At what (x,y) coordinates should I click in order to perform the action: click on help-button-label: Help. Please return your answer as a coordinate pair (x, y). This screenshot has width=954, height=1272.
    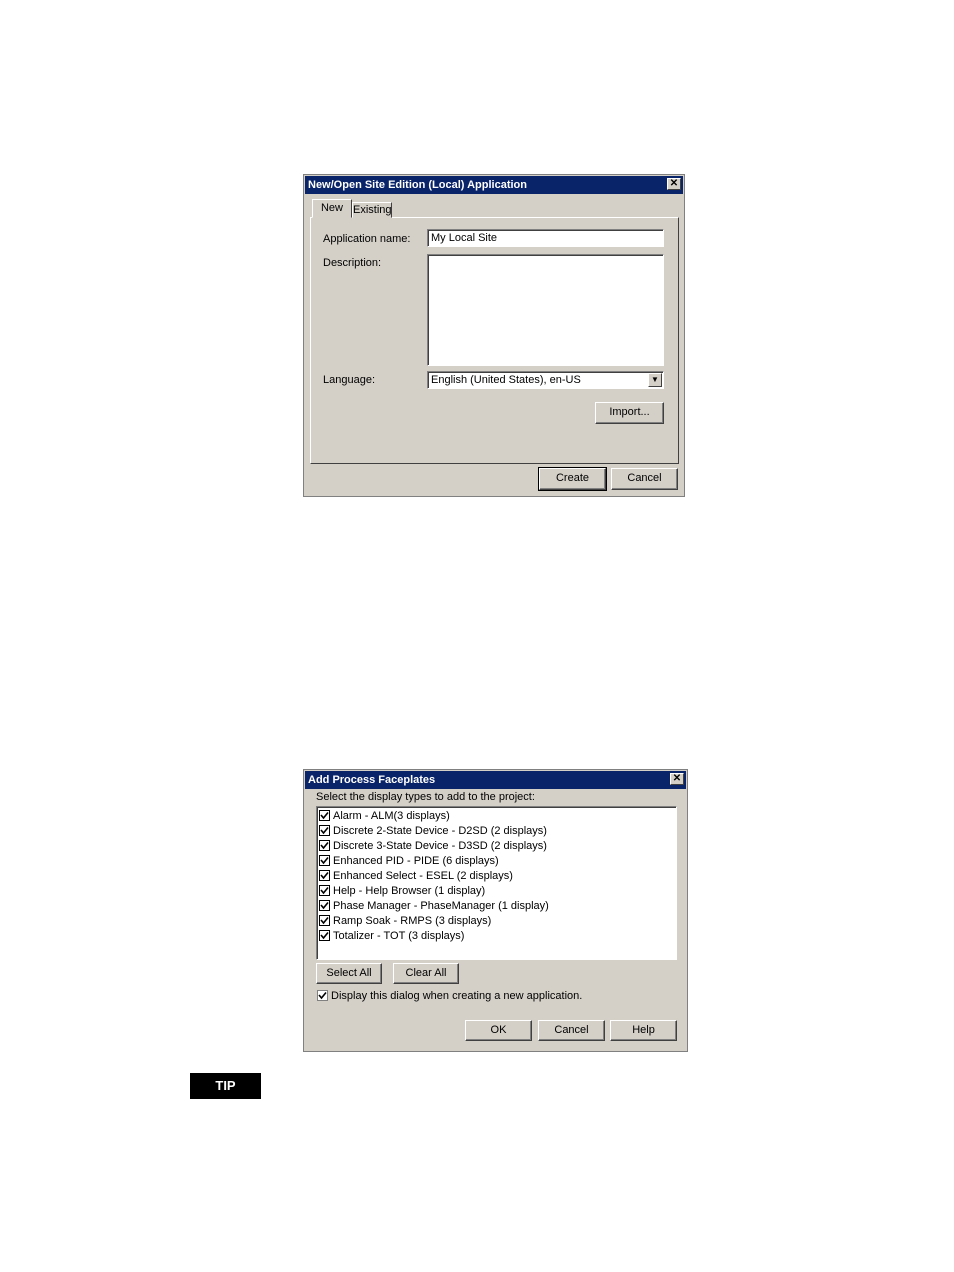
    Looking at the image, I should click on (643, 1030).